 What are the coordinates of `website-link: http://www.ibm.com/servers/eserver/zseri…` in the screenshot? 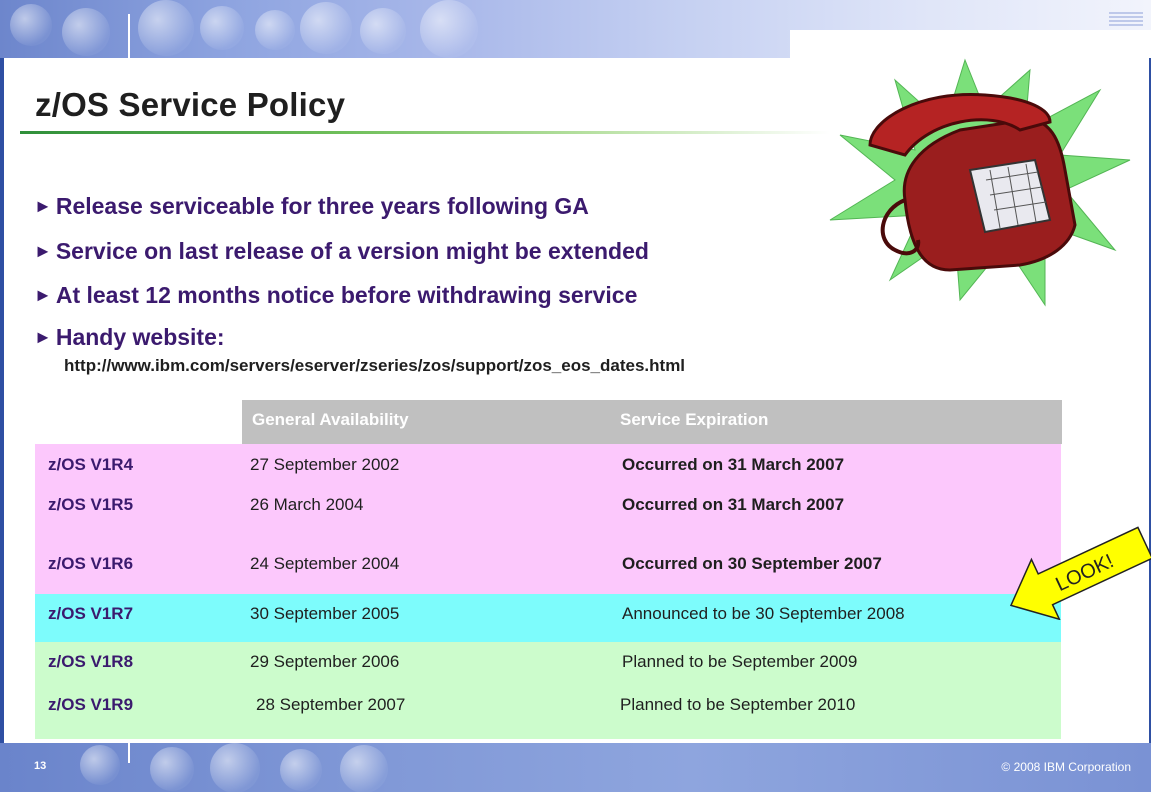 It's located at (374, 366).